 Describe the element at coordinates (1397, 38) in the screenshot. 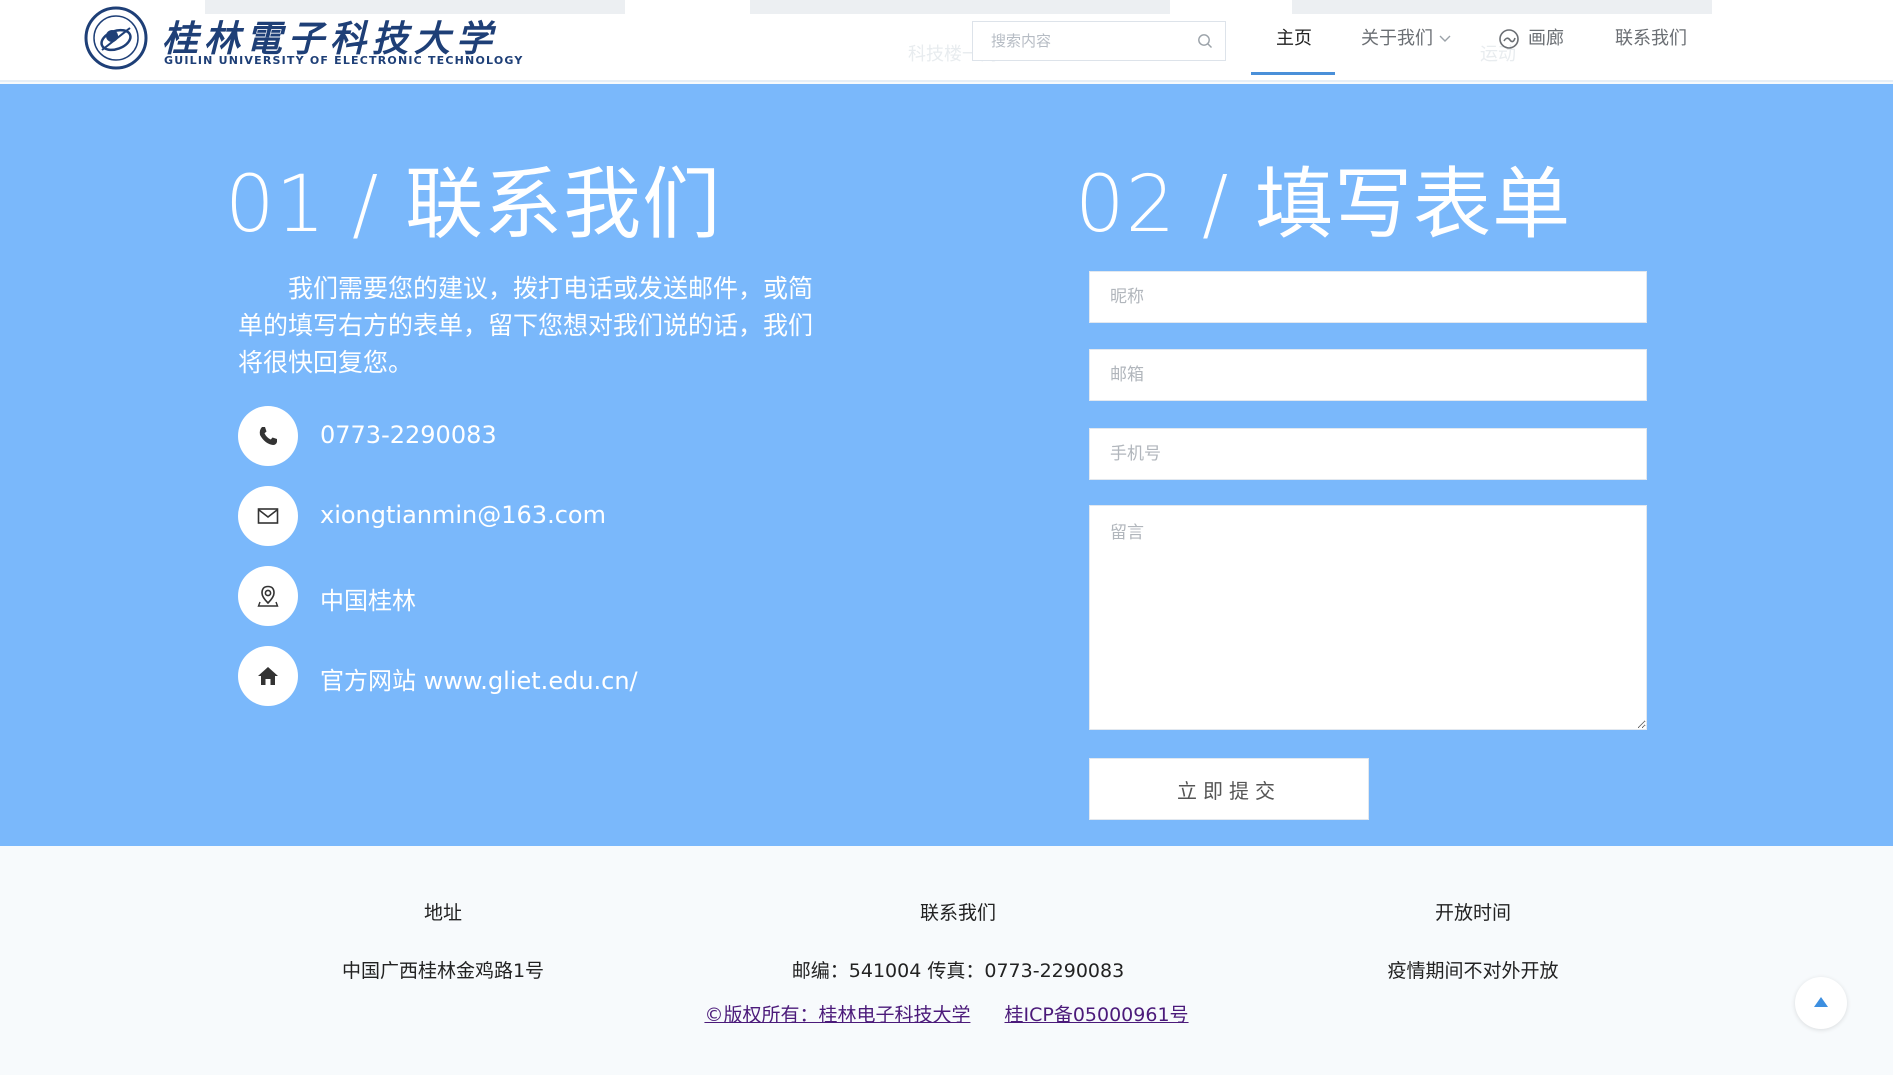

I see `nav-about-label: 关于我们` at that location.